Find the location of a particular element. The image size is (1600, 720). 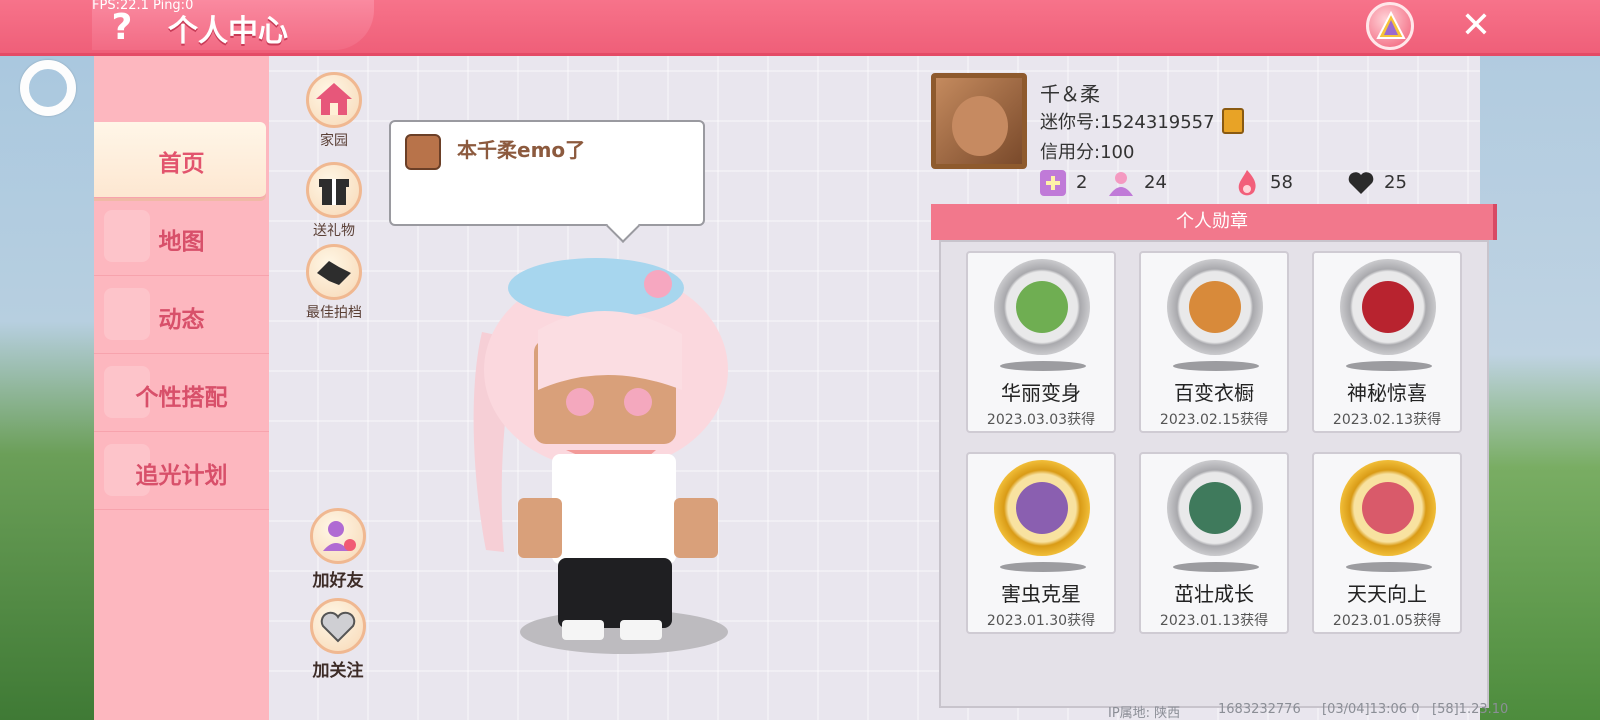

sidebar-item-outfit: 个性搭配 is located at coordinates (181, 394).